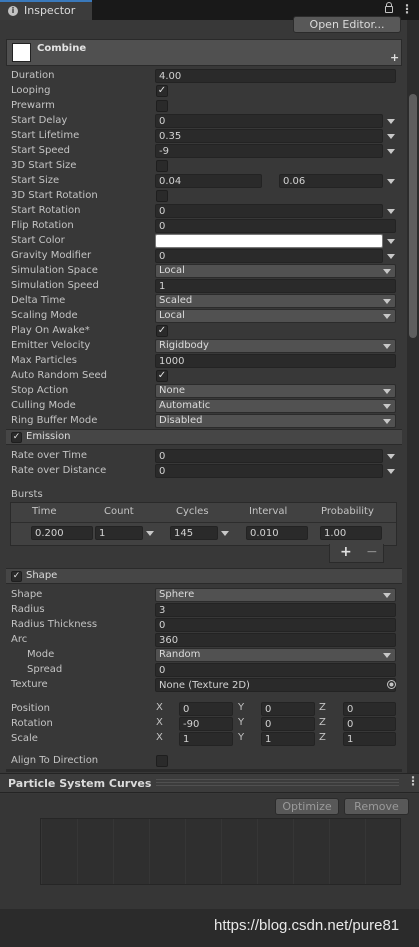 The width and height of the screenshot is (419, 947). What do you see at coordinates (119, 533) in the screenshot?
I see `burst-count-field: 1` at bounding box center [119, 533].